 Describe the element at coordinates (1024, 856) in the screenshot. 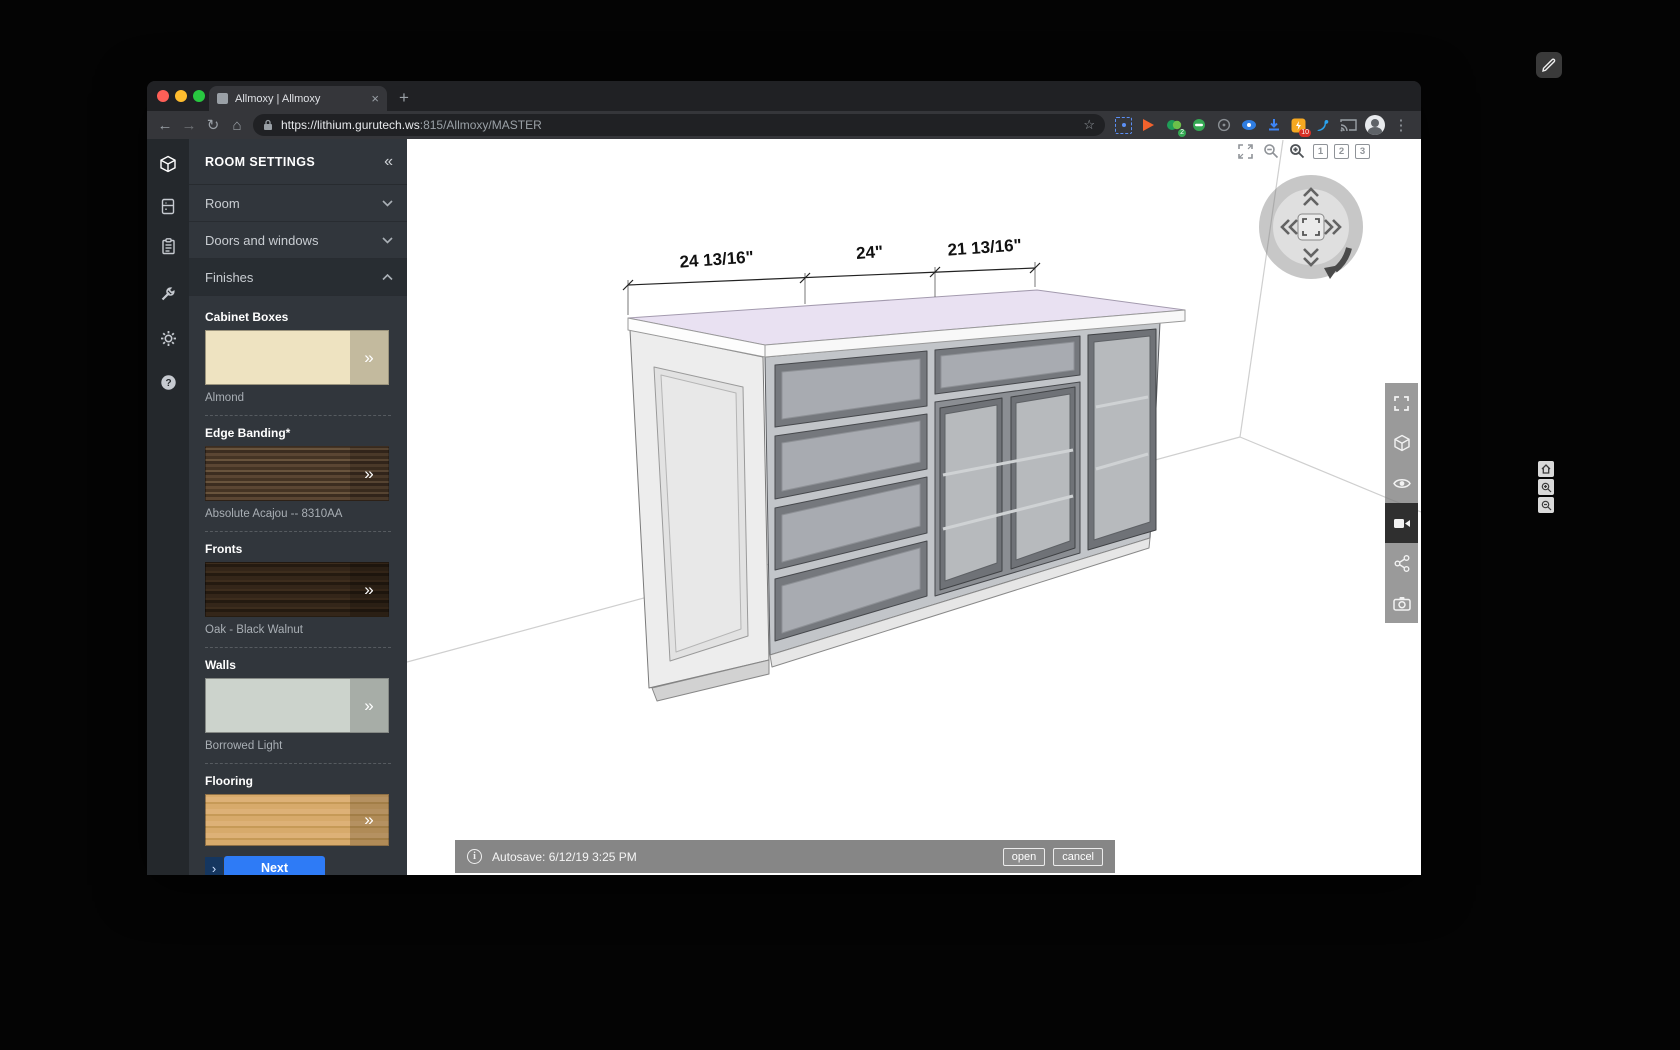

I see `open-button: open` at that location.